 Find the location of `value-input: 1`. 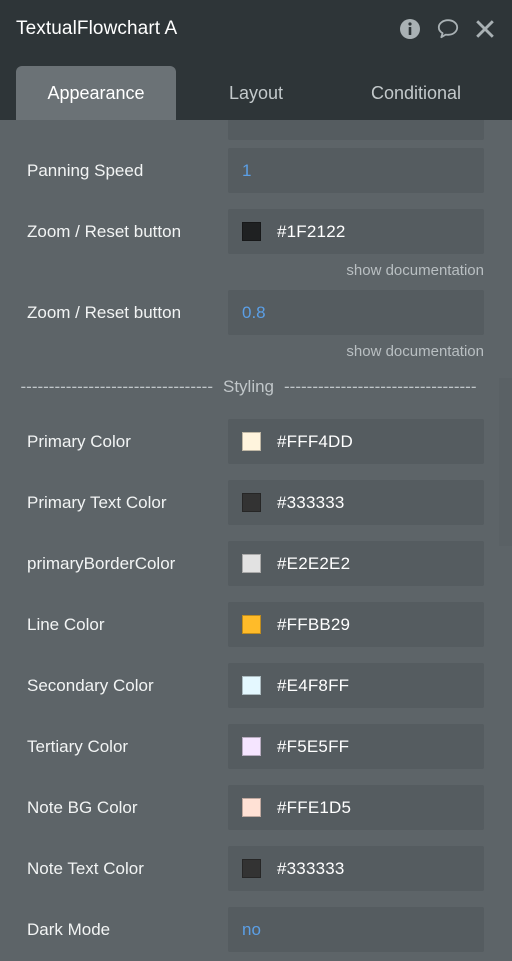

value-input: 1 is located at coordinates (356, 170).